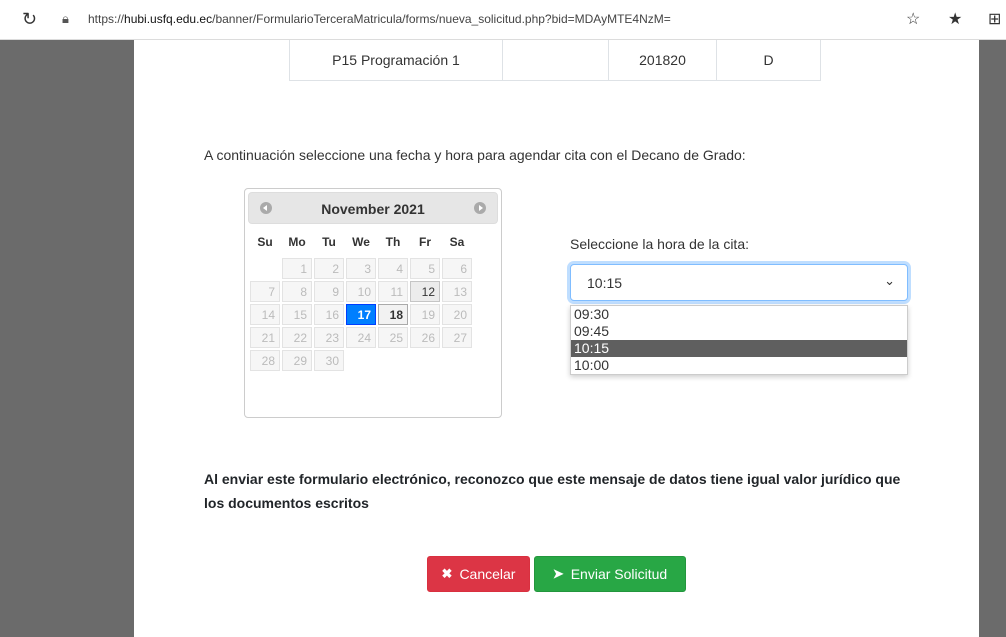 The image size is (1006, 637). I want to click on weekday-label: We, so click(361, 242).